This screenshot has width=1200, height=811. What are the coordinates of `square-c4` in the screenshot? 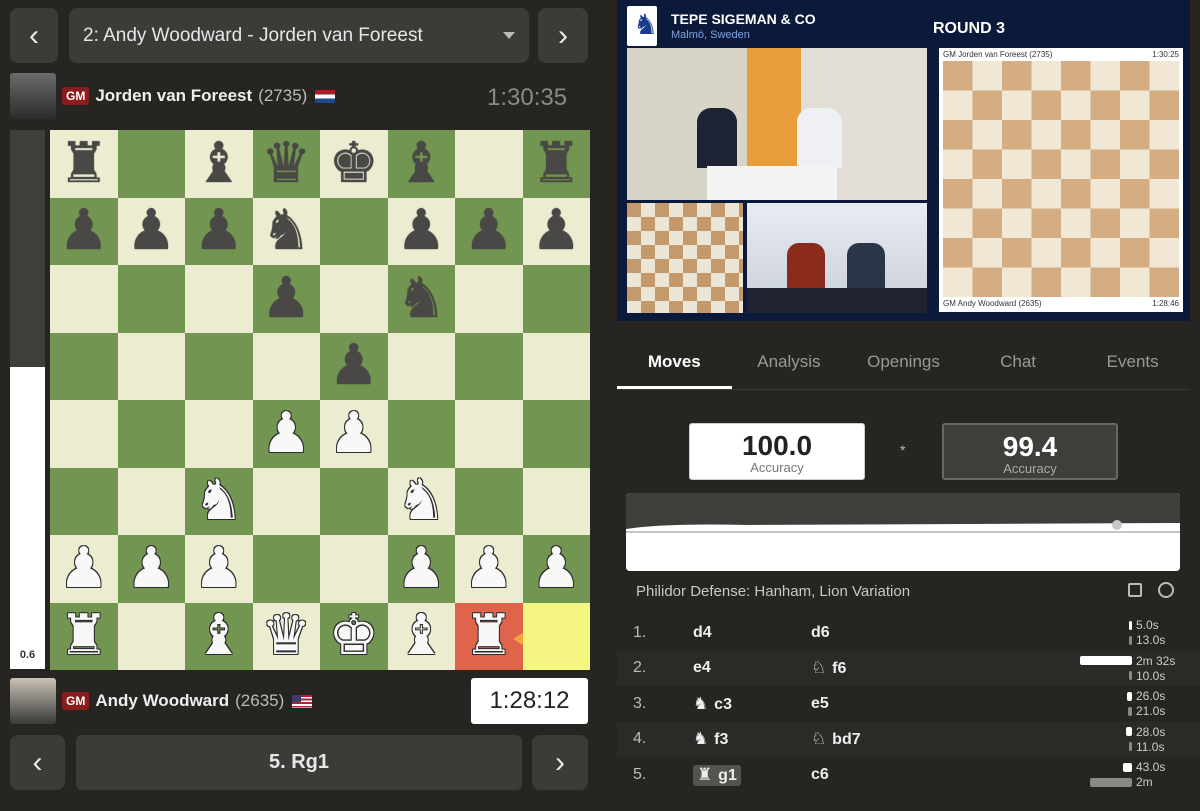 It's located at (219, 434).